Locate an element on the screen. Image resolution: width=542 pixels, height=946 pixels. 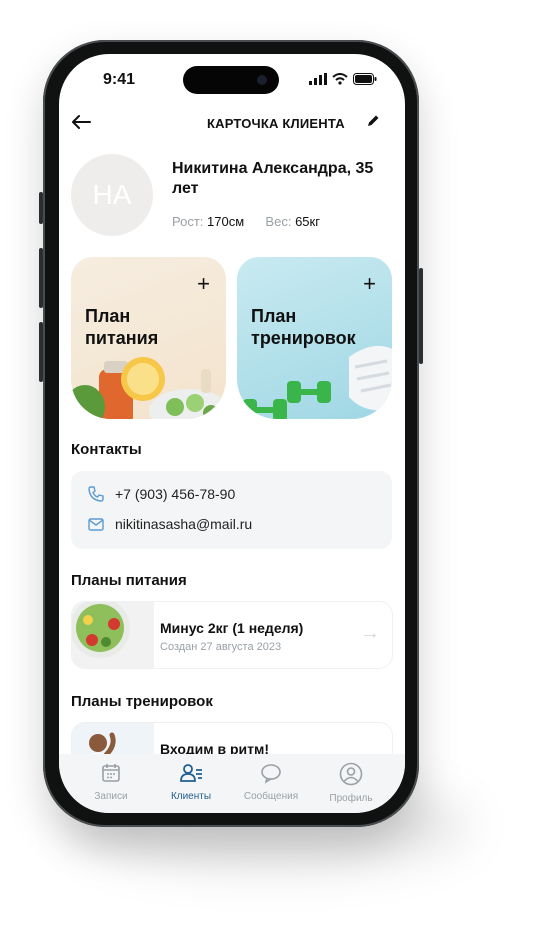
tab-clients-label: Клиенты is located at coordinates (191, 796).